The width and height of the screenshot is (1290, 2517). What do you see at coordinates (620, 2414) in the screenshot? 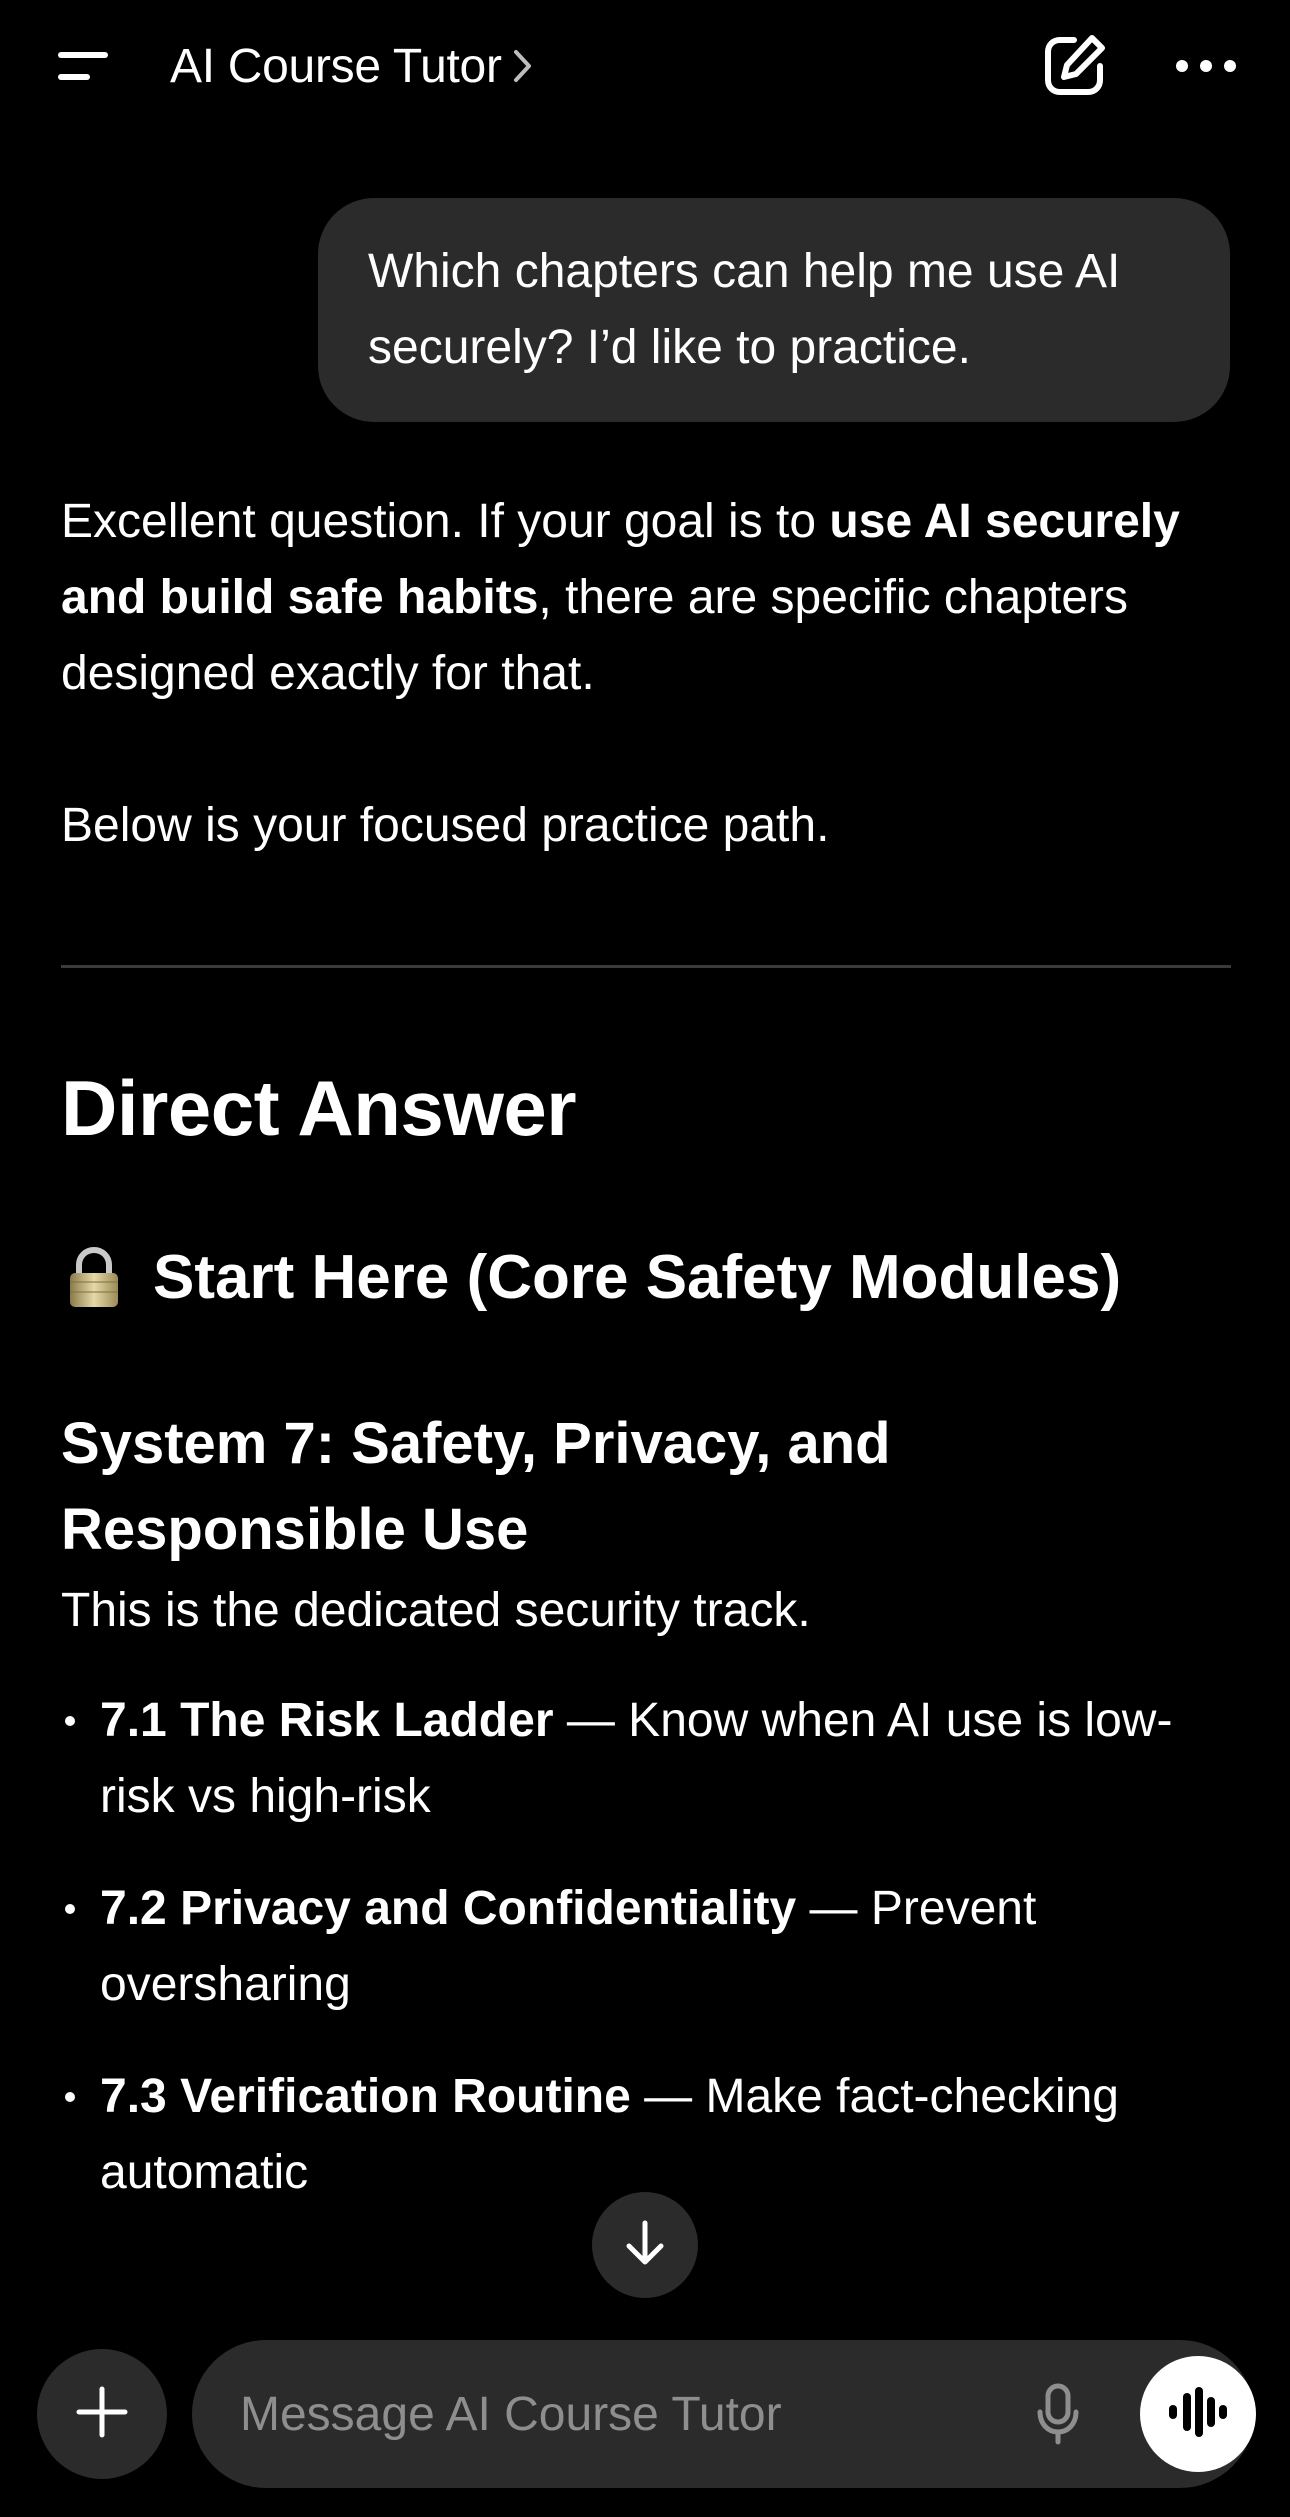
I see `message-input` at bounding box center [620, 2414].